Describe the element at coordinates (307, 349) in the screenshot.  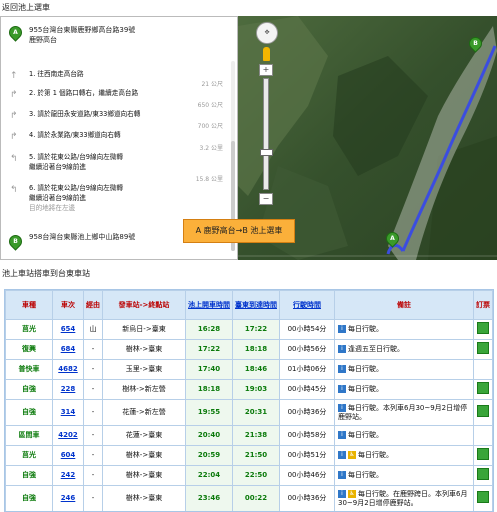
I see `duration: 00小時56分` at that location.